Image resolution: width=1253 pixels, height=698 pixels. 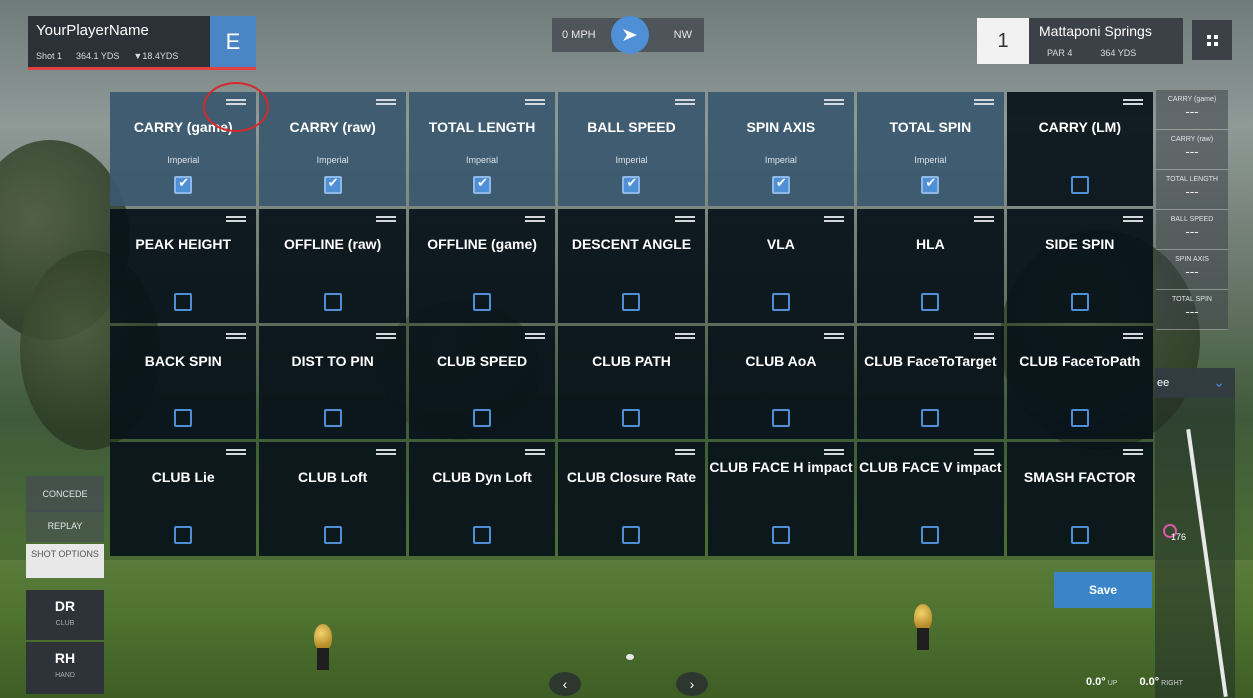 I want to click on highlight-circle, so click(x=236, y=107).